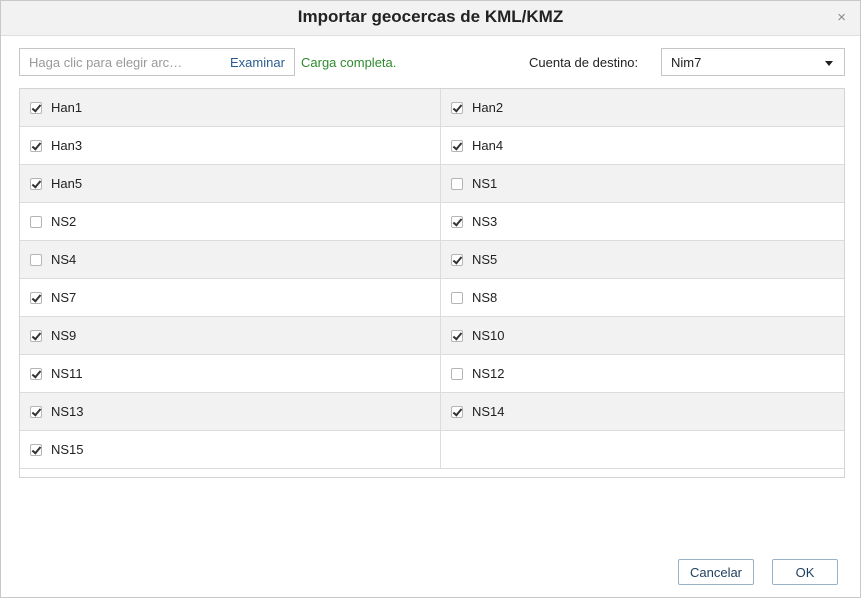 The image size is (863, 600). I want to click on geofence-label: Han5, so click(67, 183).